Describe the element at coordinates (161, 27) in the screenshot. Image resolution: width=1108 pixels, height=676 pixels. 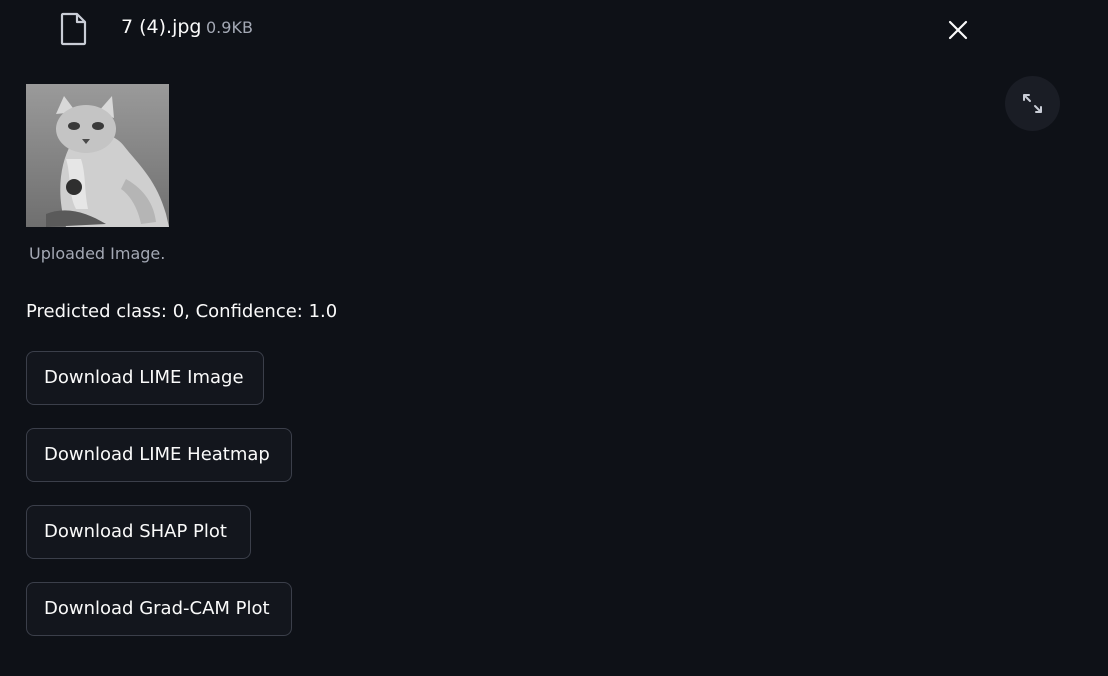
I see `file-name: 7 (4).jpg` at that location.